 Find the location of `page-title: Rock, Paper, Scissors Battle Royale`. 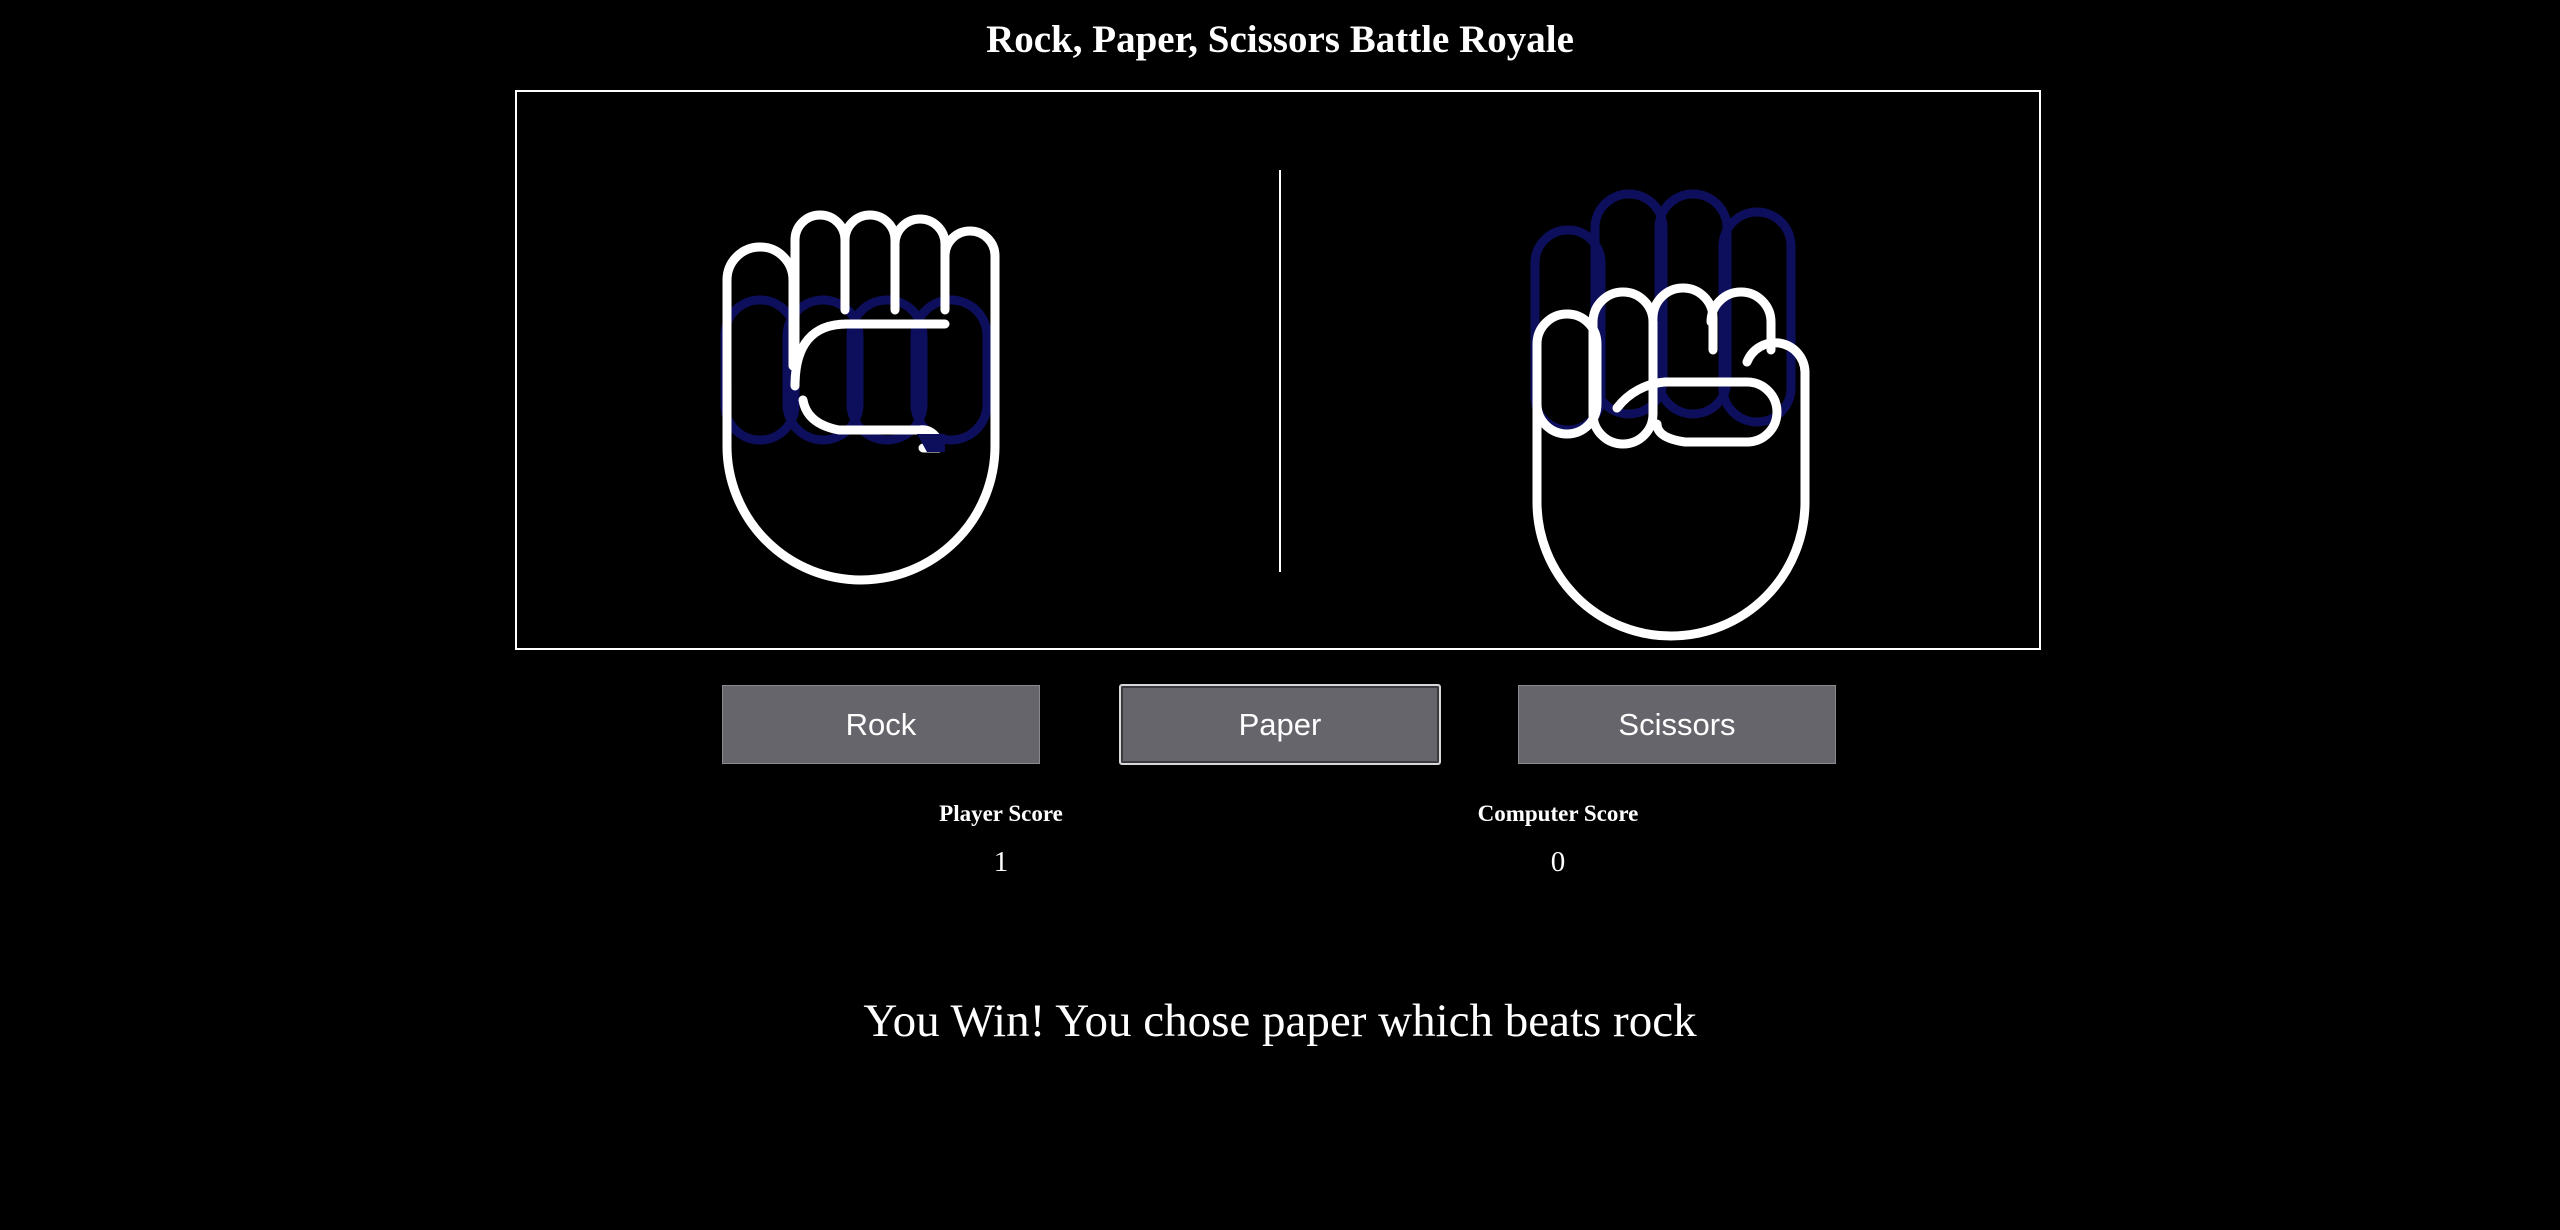

page-title: Rock, Paper, Scissors Battle Royale is located at coordinates (1280, 39).